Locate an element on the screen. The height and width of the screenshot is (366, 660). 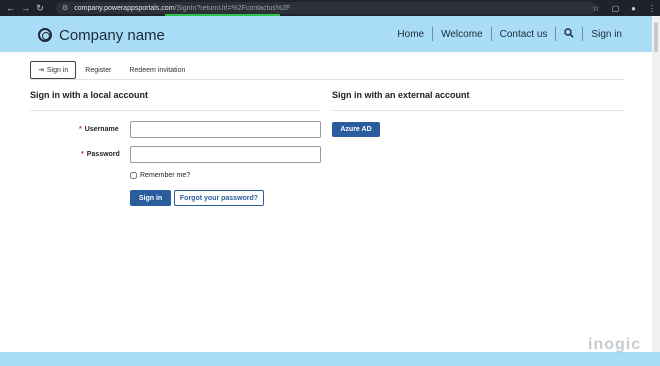
profile-icon: ● is located at coordinates (633, 8).